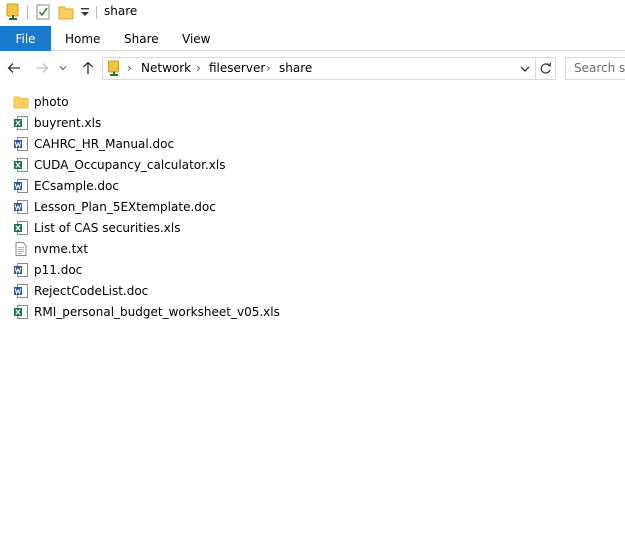 Image resolution: width=625 pixels, height=550 pixels. What do you see at coordinates (121, 11) in the screenshot?
I see `window-title: share` at bounding box center [121, 11].